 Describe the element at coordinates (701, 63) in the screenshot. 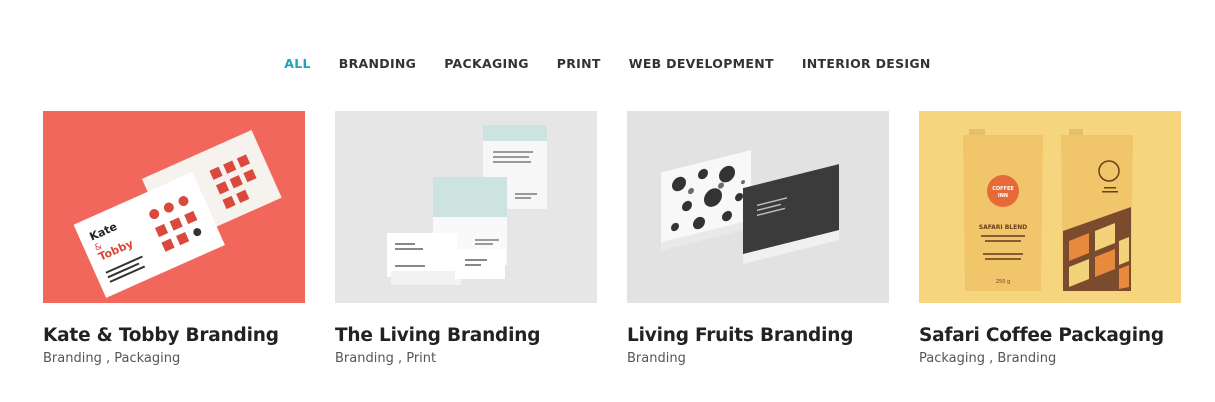

I see `filter-web-development: WEB DEVELOPMENT` at that location.